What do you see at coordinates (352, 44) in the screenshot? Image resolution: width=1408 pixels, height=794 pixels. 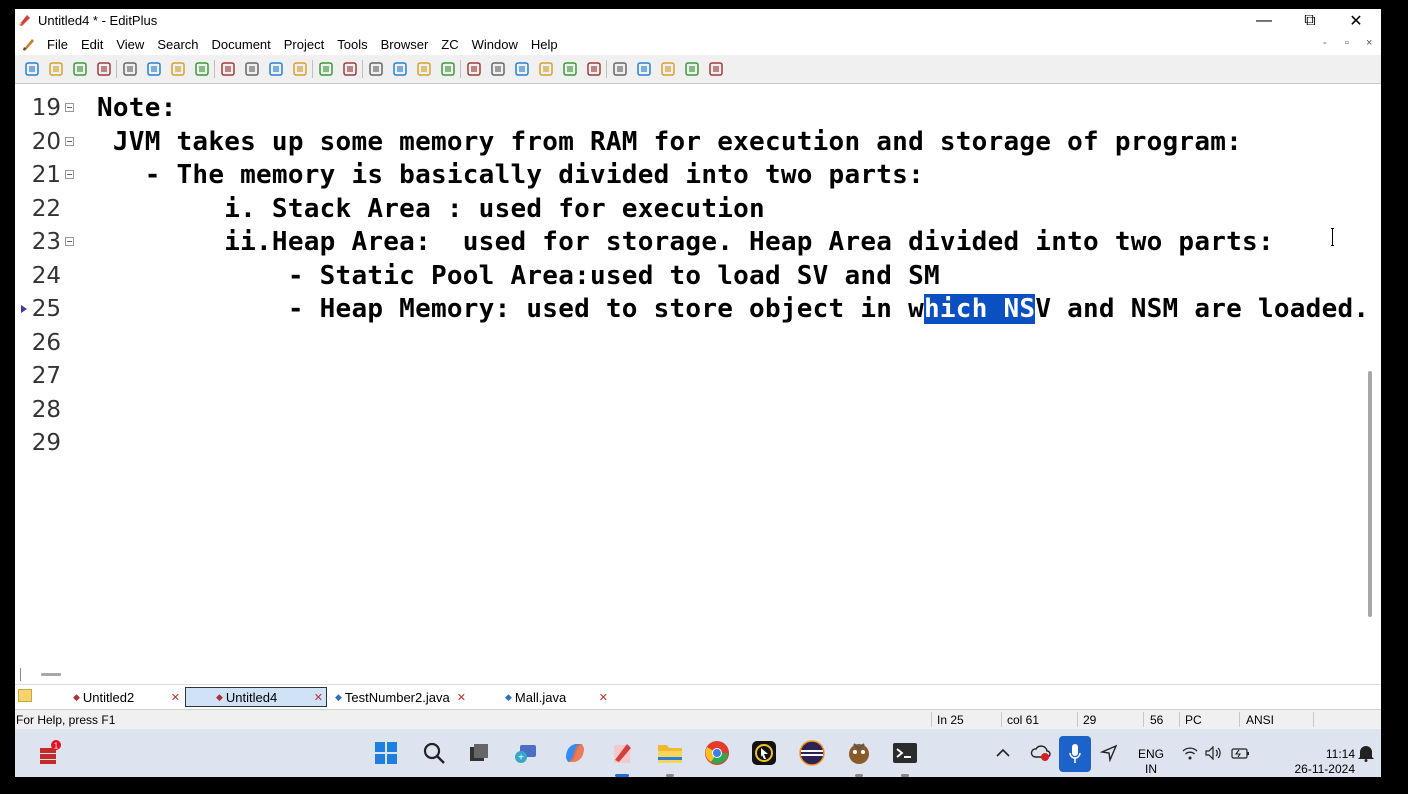 I see `menu-tools: Tools` at bounding box center [352, 44].